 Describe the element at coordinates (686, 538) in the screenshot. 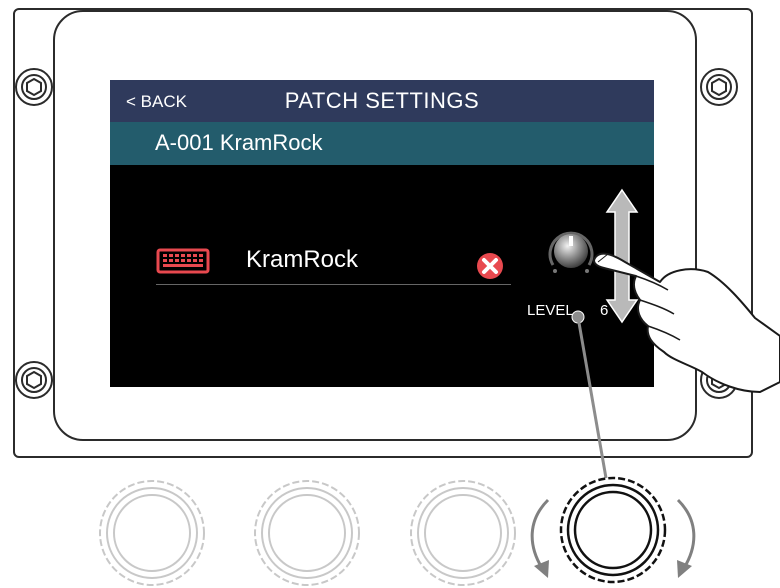

I see `rotate-right-arrow-icon` at that location.